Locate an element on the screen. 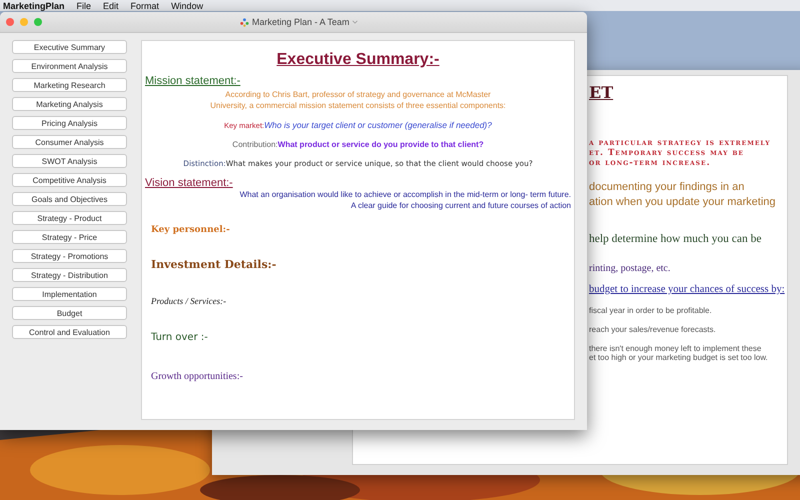 The image size is (800, 500). paragraph: help determine how much you can be is located at coordinates (675, 239).